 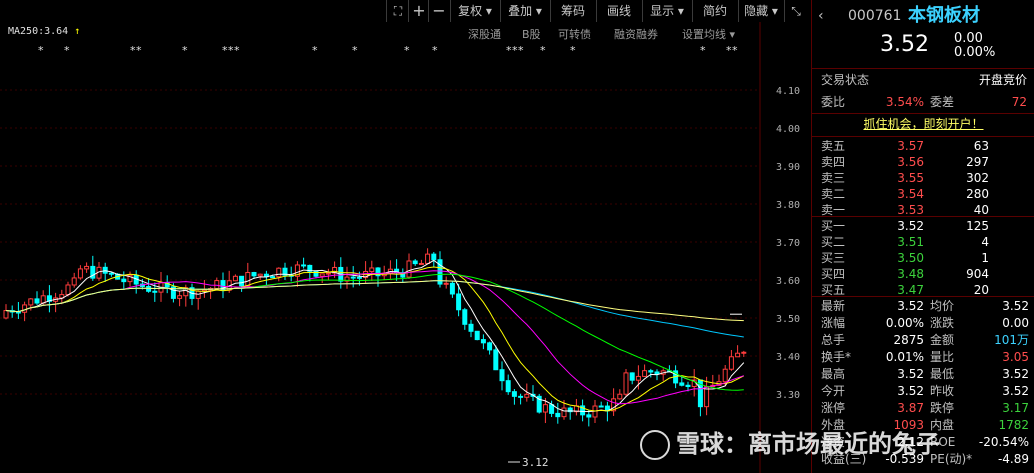 I want to click on stat-label: 总手, so click(x=833, y=340).